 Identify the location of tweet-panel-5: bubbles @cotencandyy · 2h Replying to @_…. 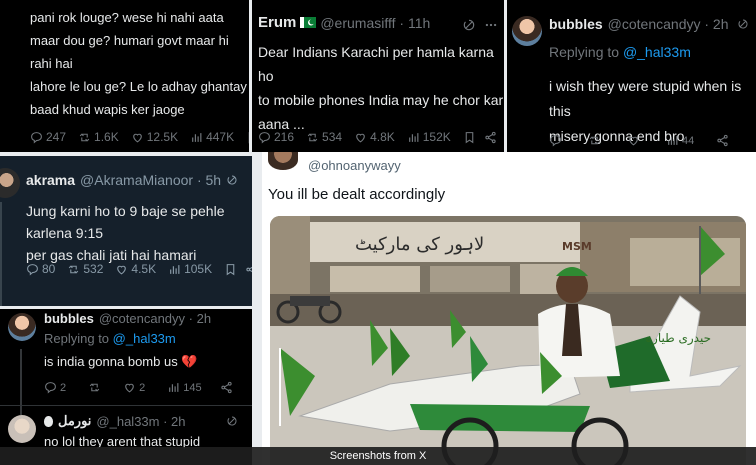
(126, 387).